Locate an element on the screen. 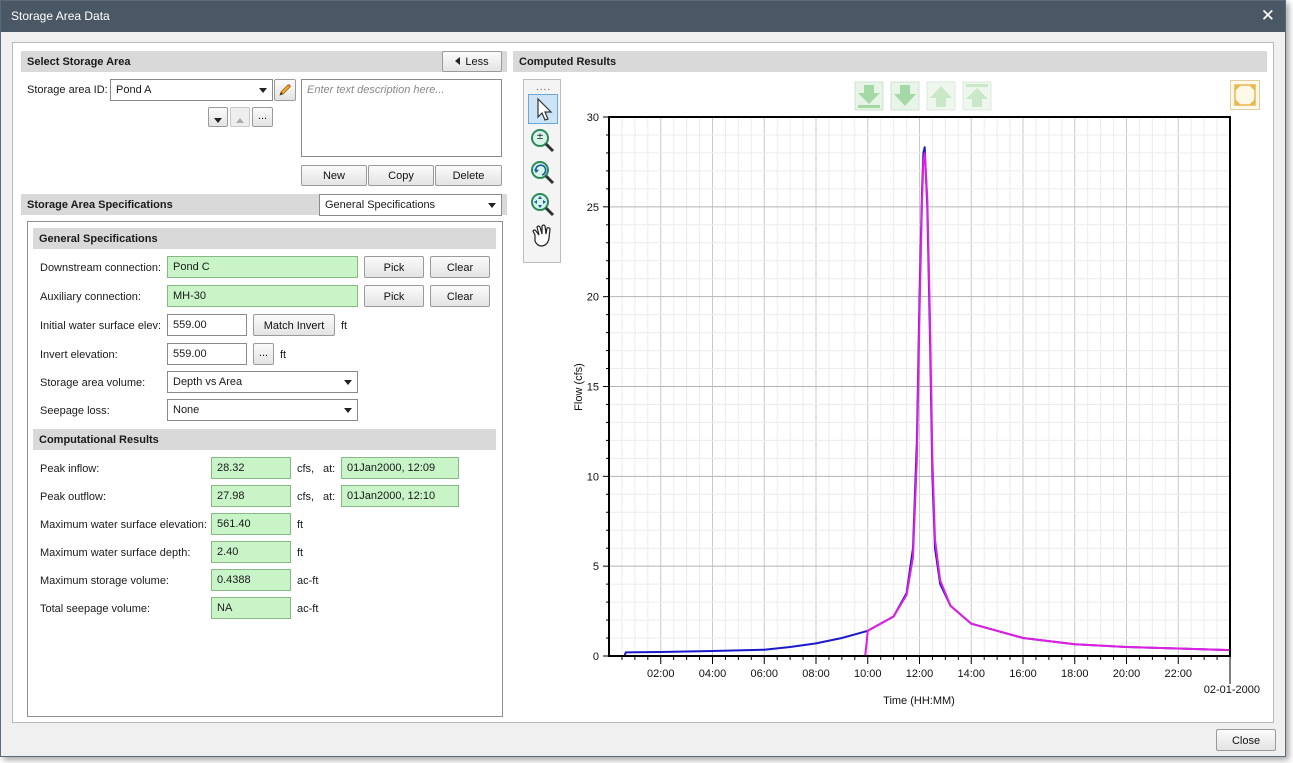  copy-button: Copy is located at coordinates (401, 175).